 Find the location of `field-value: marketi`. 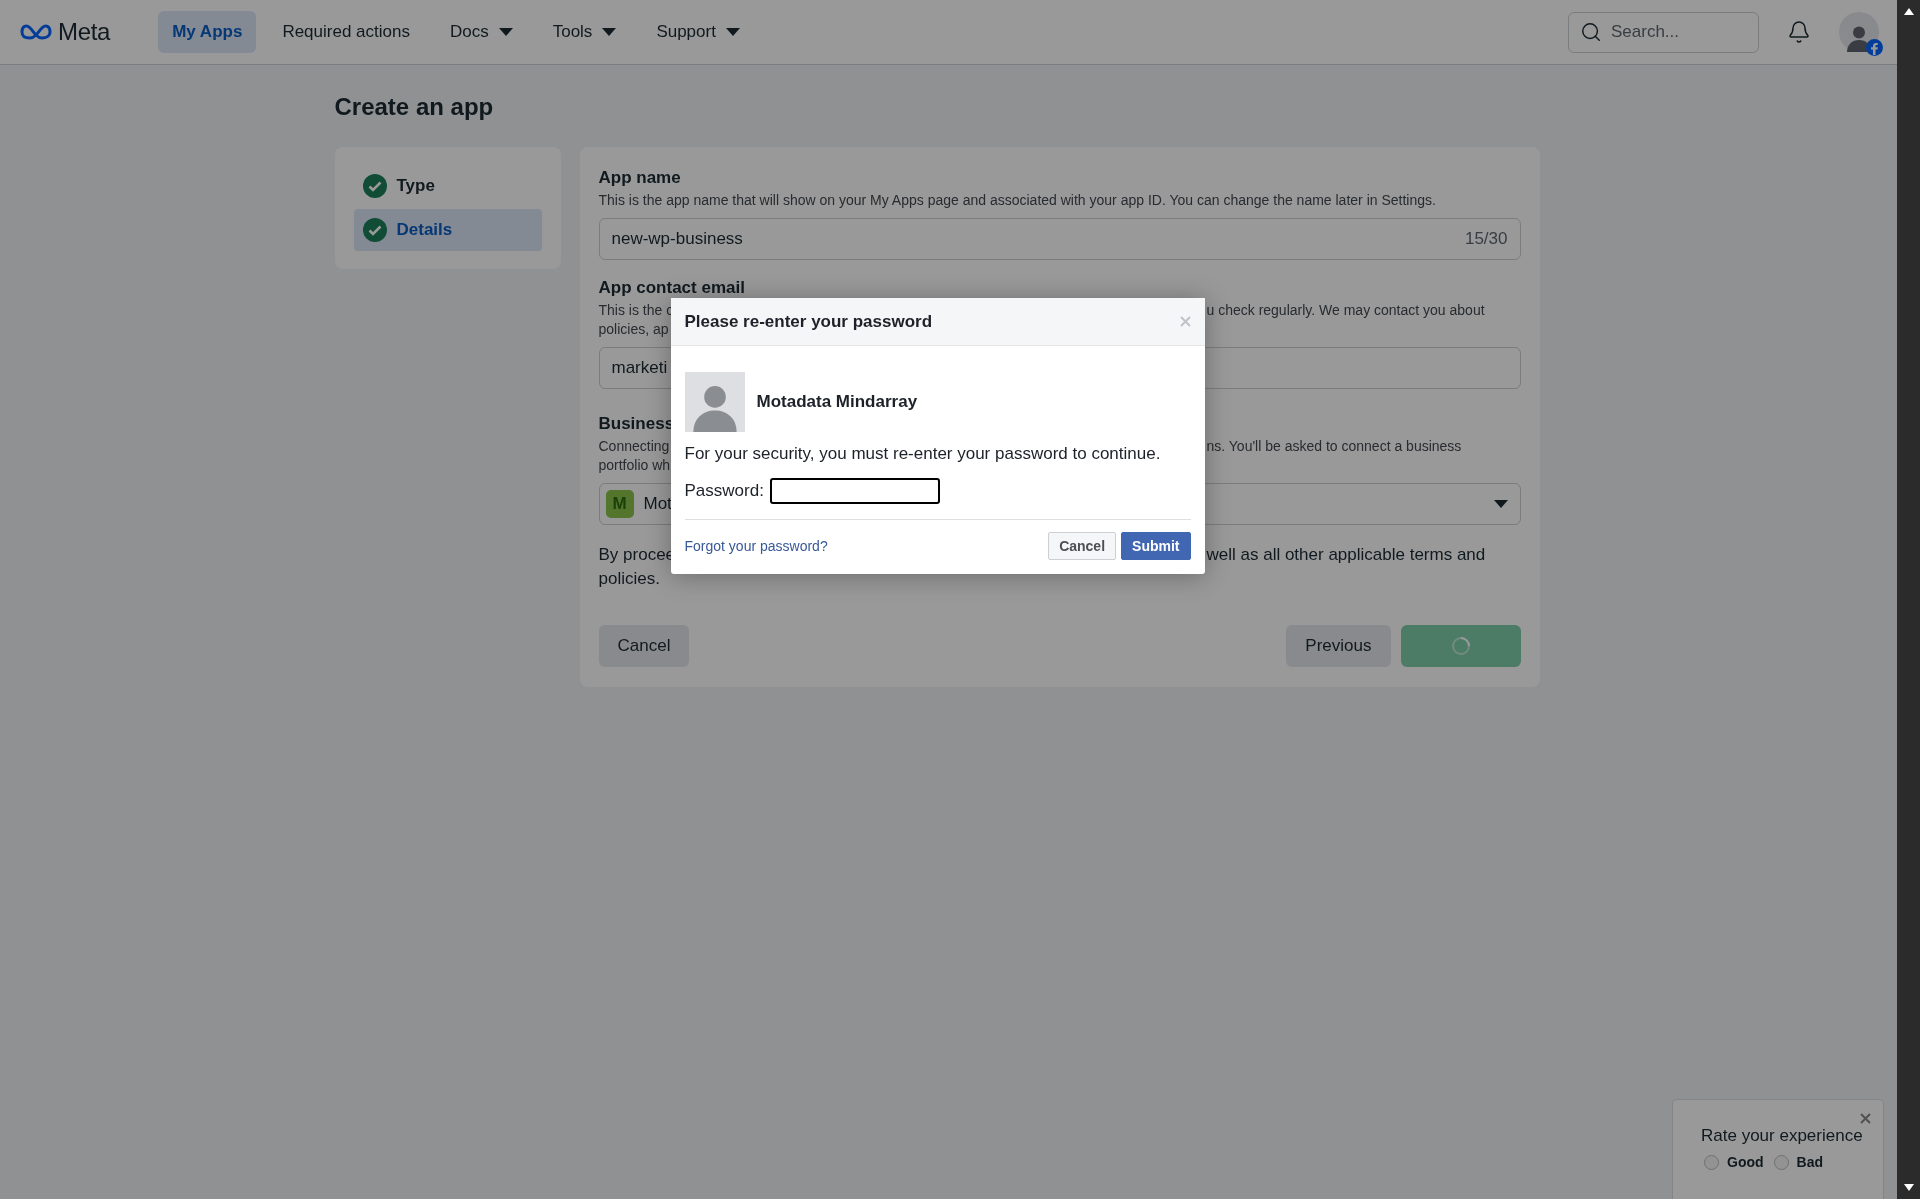

field-value: marketi is located at coordinates (639, 368).